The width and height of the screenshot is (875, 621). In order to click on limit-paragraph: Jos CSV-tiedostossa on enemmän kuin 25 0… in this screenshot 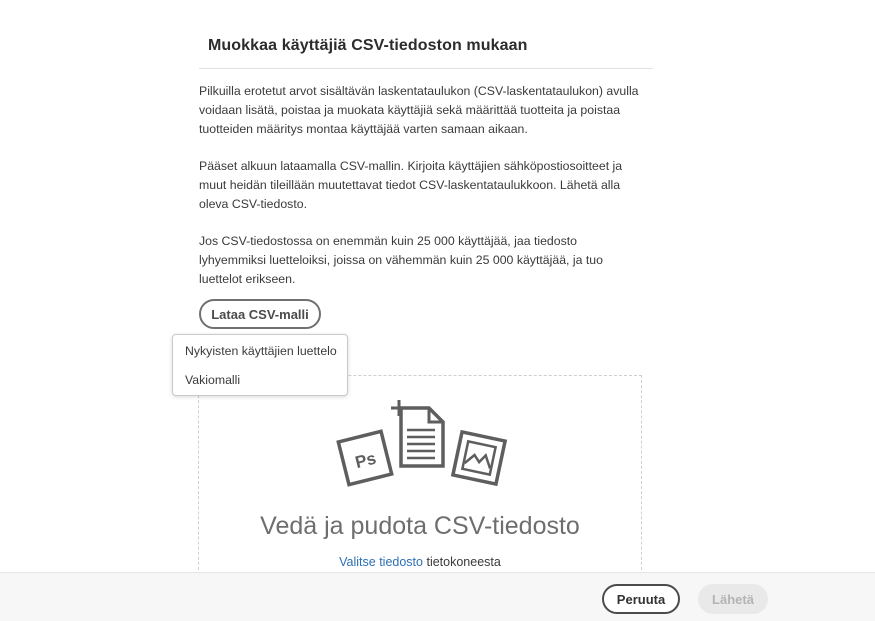, I will do `click(401, 260)`.